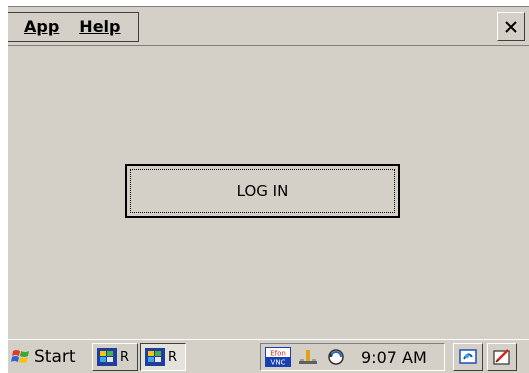  I want to click on taskbar-button-2-label: R, so click(173, 357).